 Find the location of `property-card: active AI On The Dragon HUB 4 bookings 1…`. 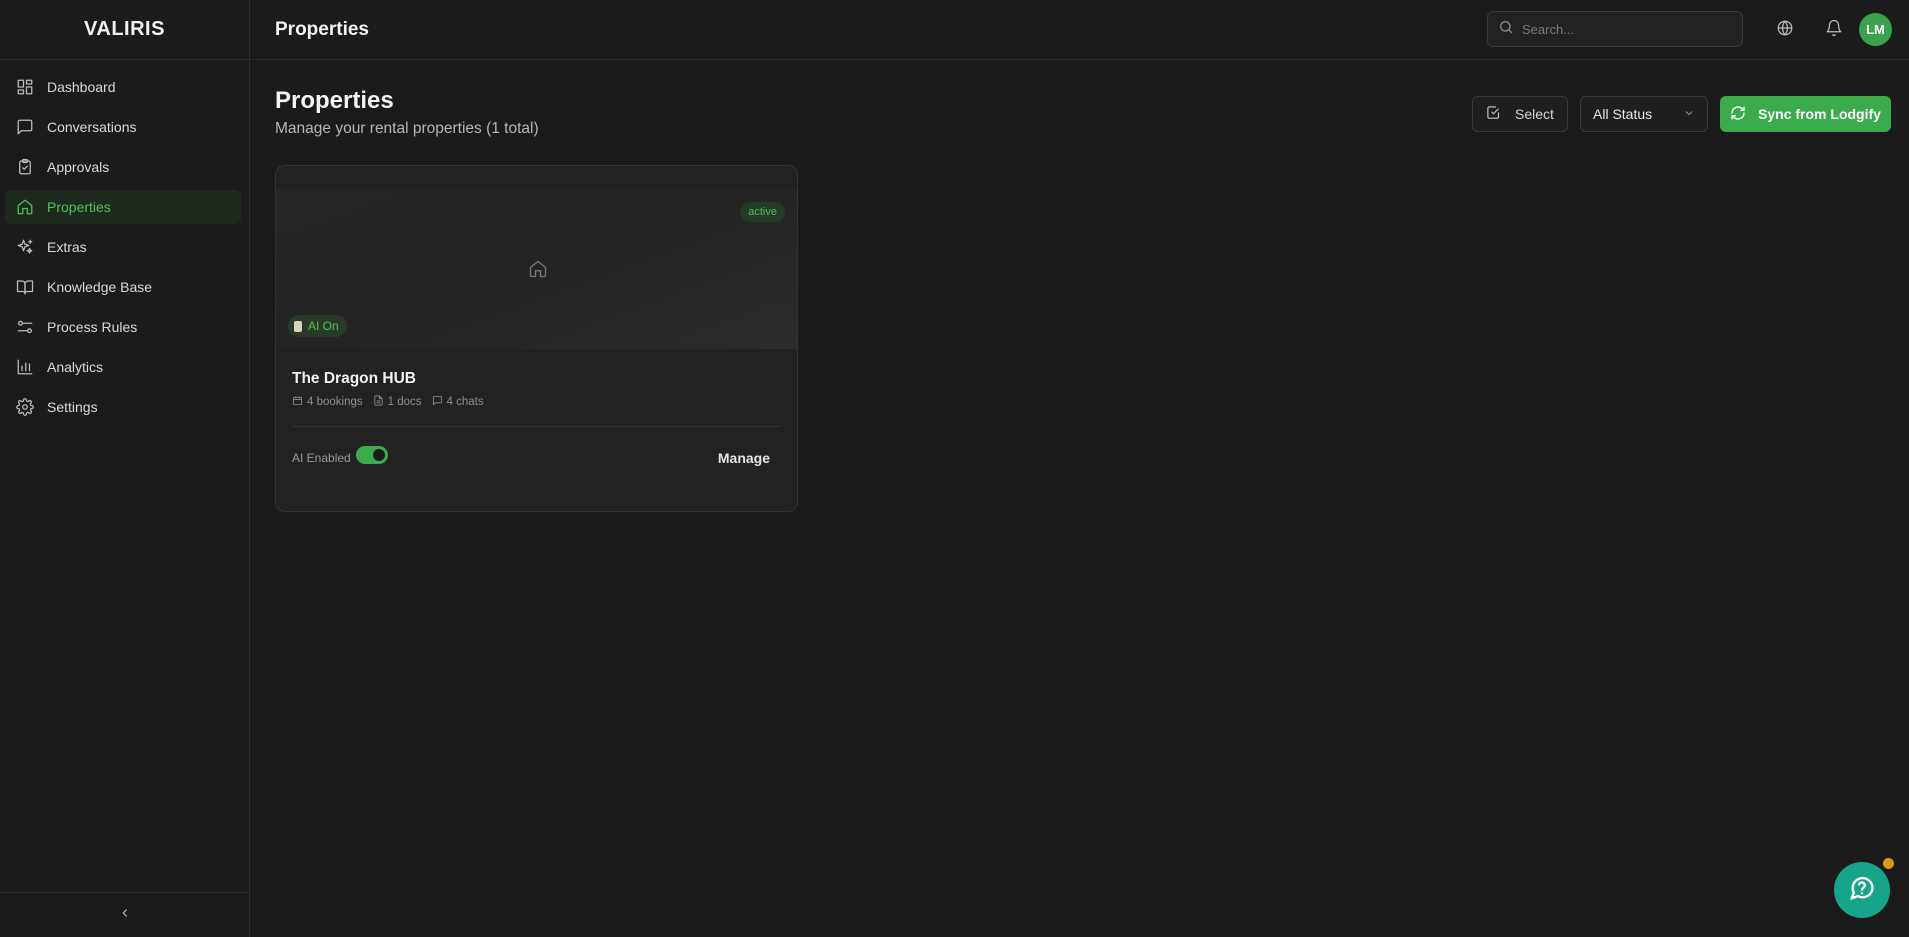

property-card: active AI On The Dragon HUB 4 bookings 1… is located at coordinates (536, 338).